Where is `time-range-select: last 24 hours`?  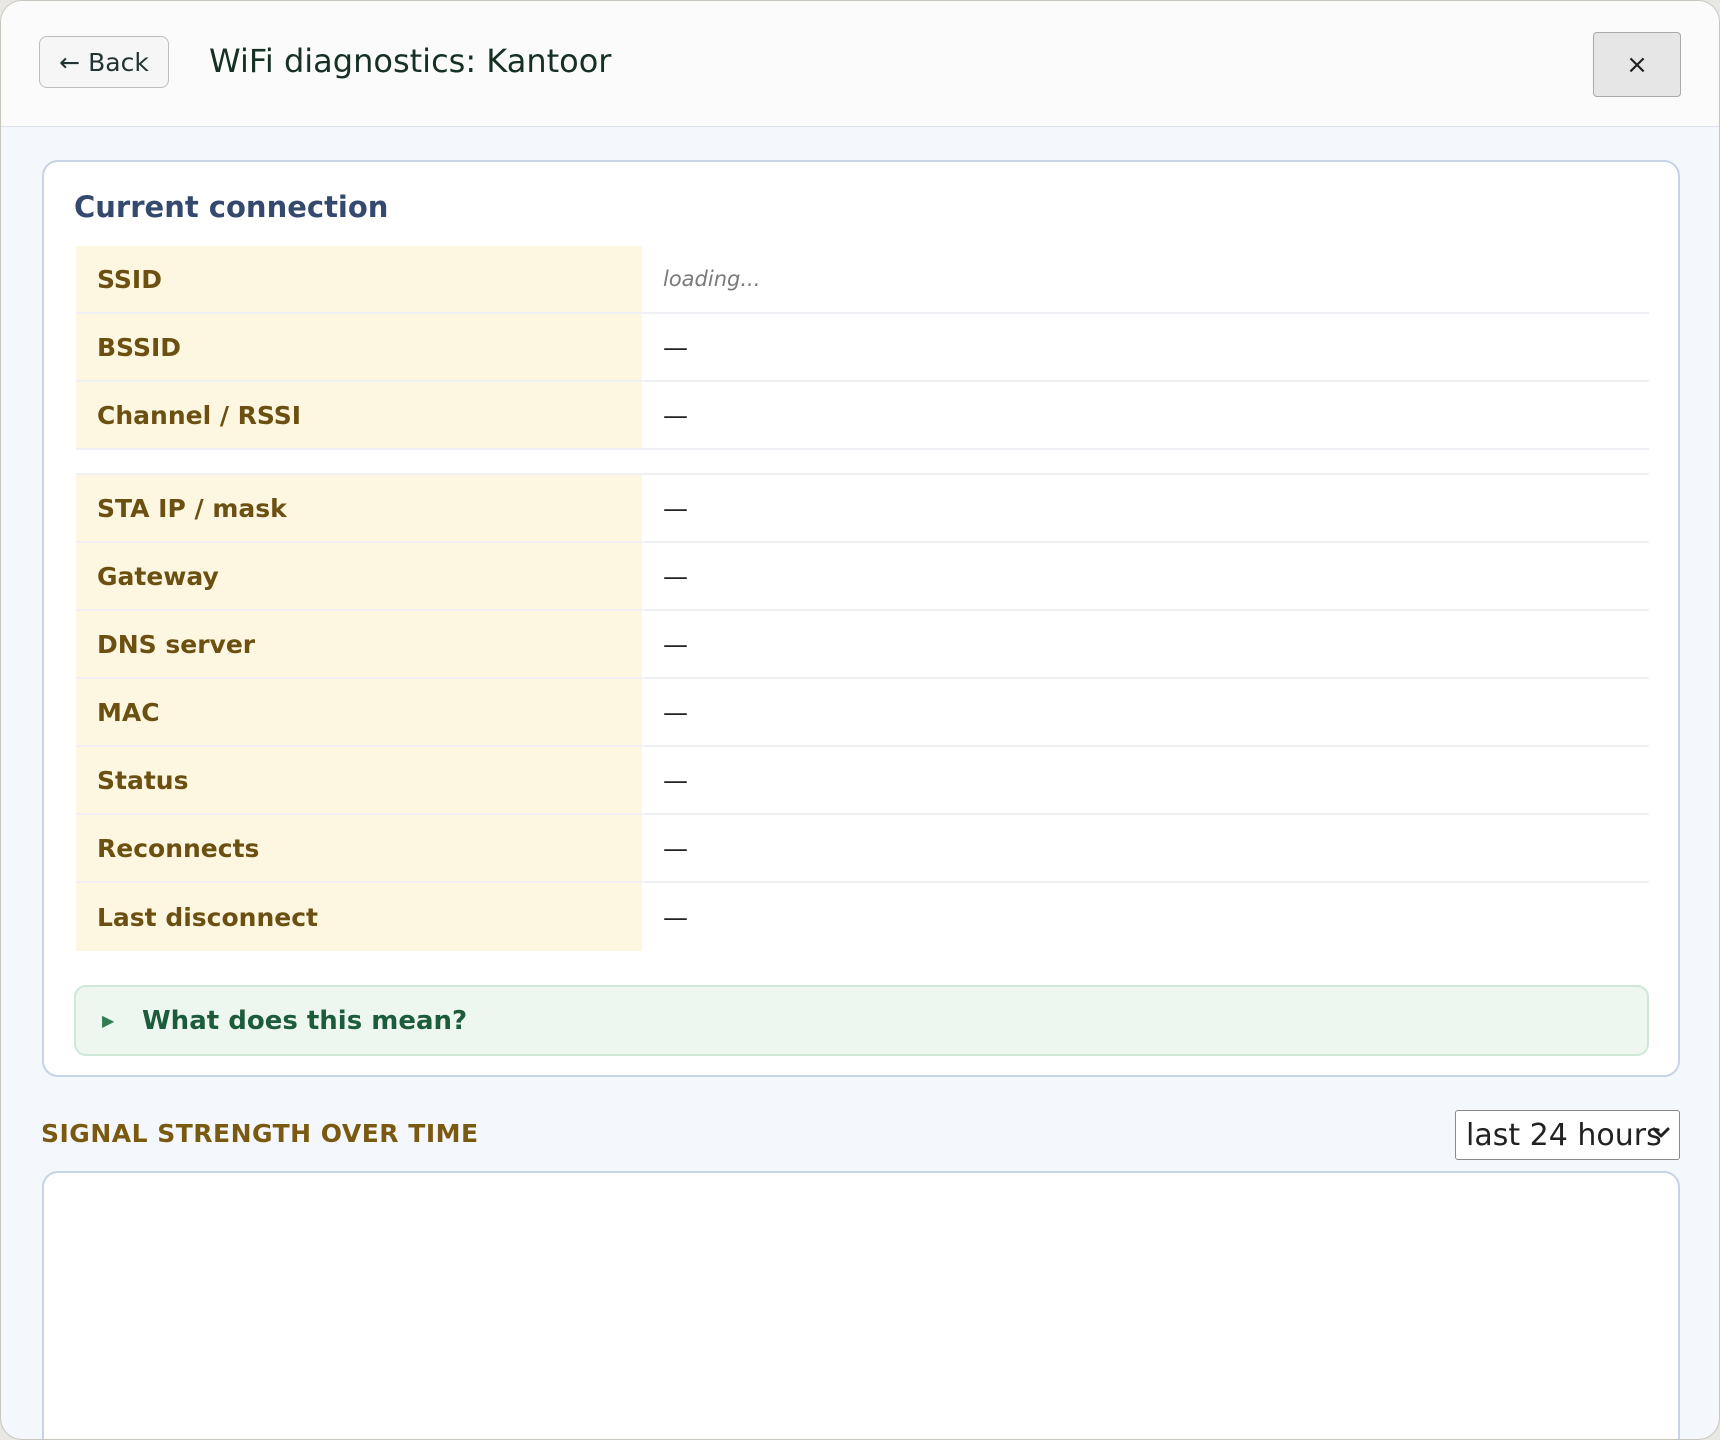 time-range-select: last 24 hours is located at coordinates (1567, 1135).